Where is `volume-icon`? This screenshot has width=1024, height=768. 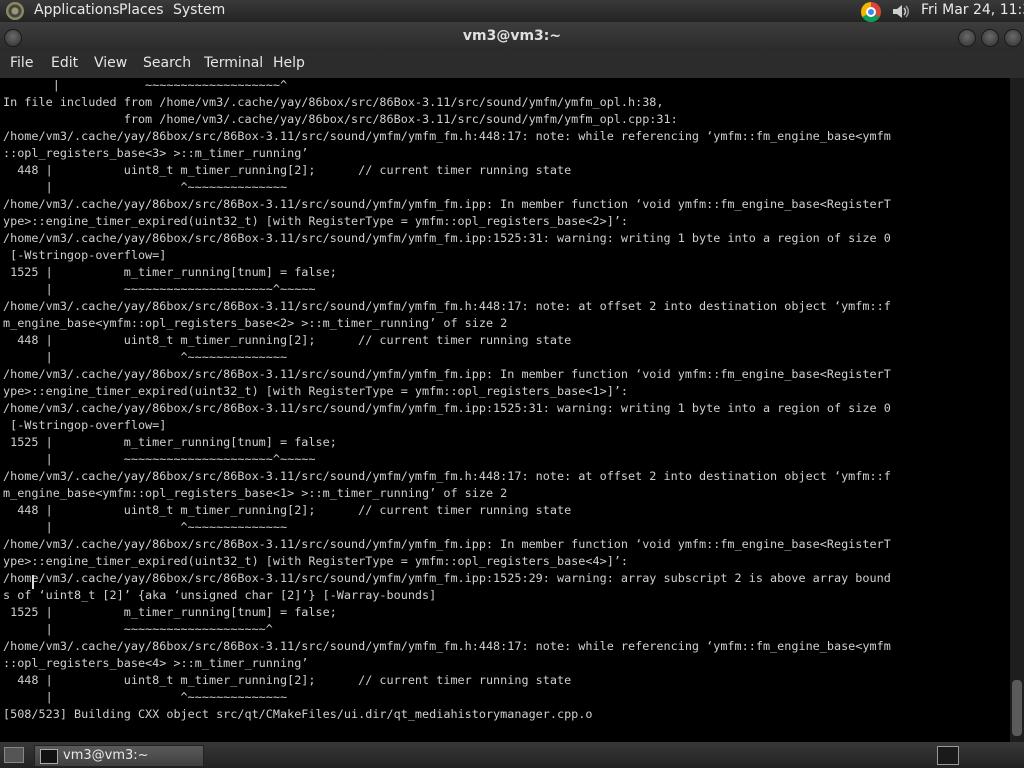 volume-icon is located at coordinates (901, 11).